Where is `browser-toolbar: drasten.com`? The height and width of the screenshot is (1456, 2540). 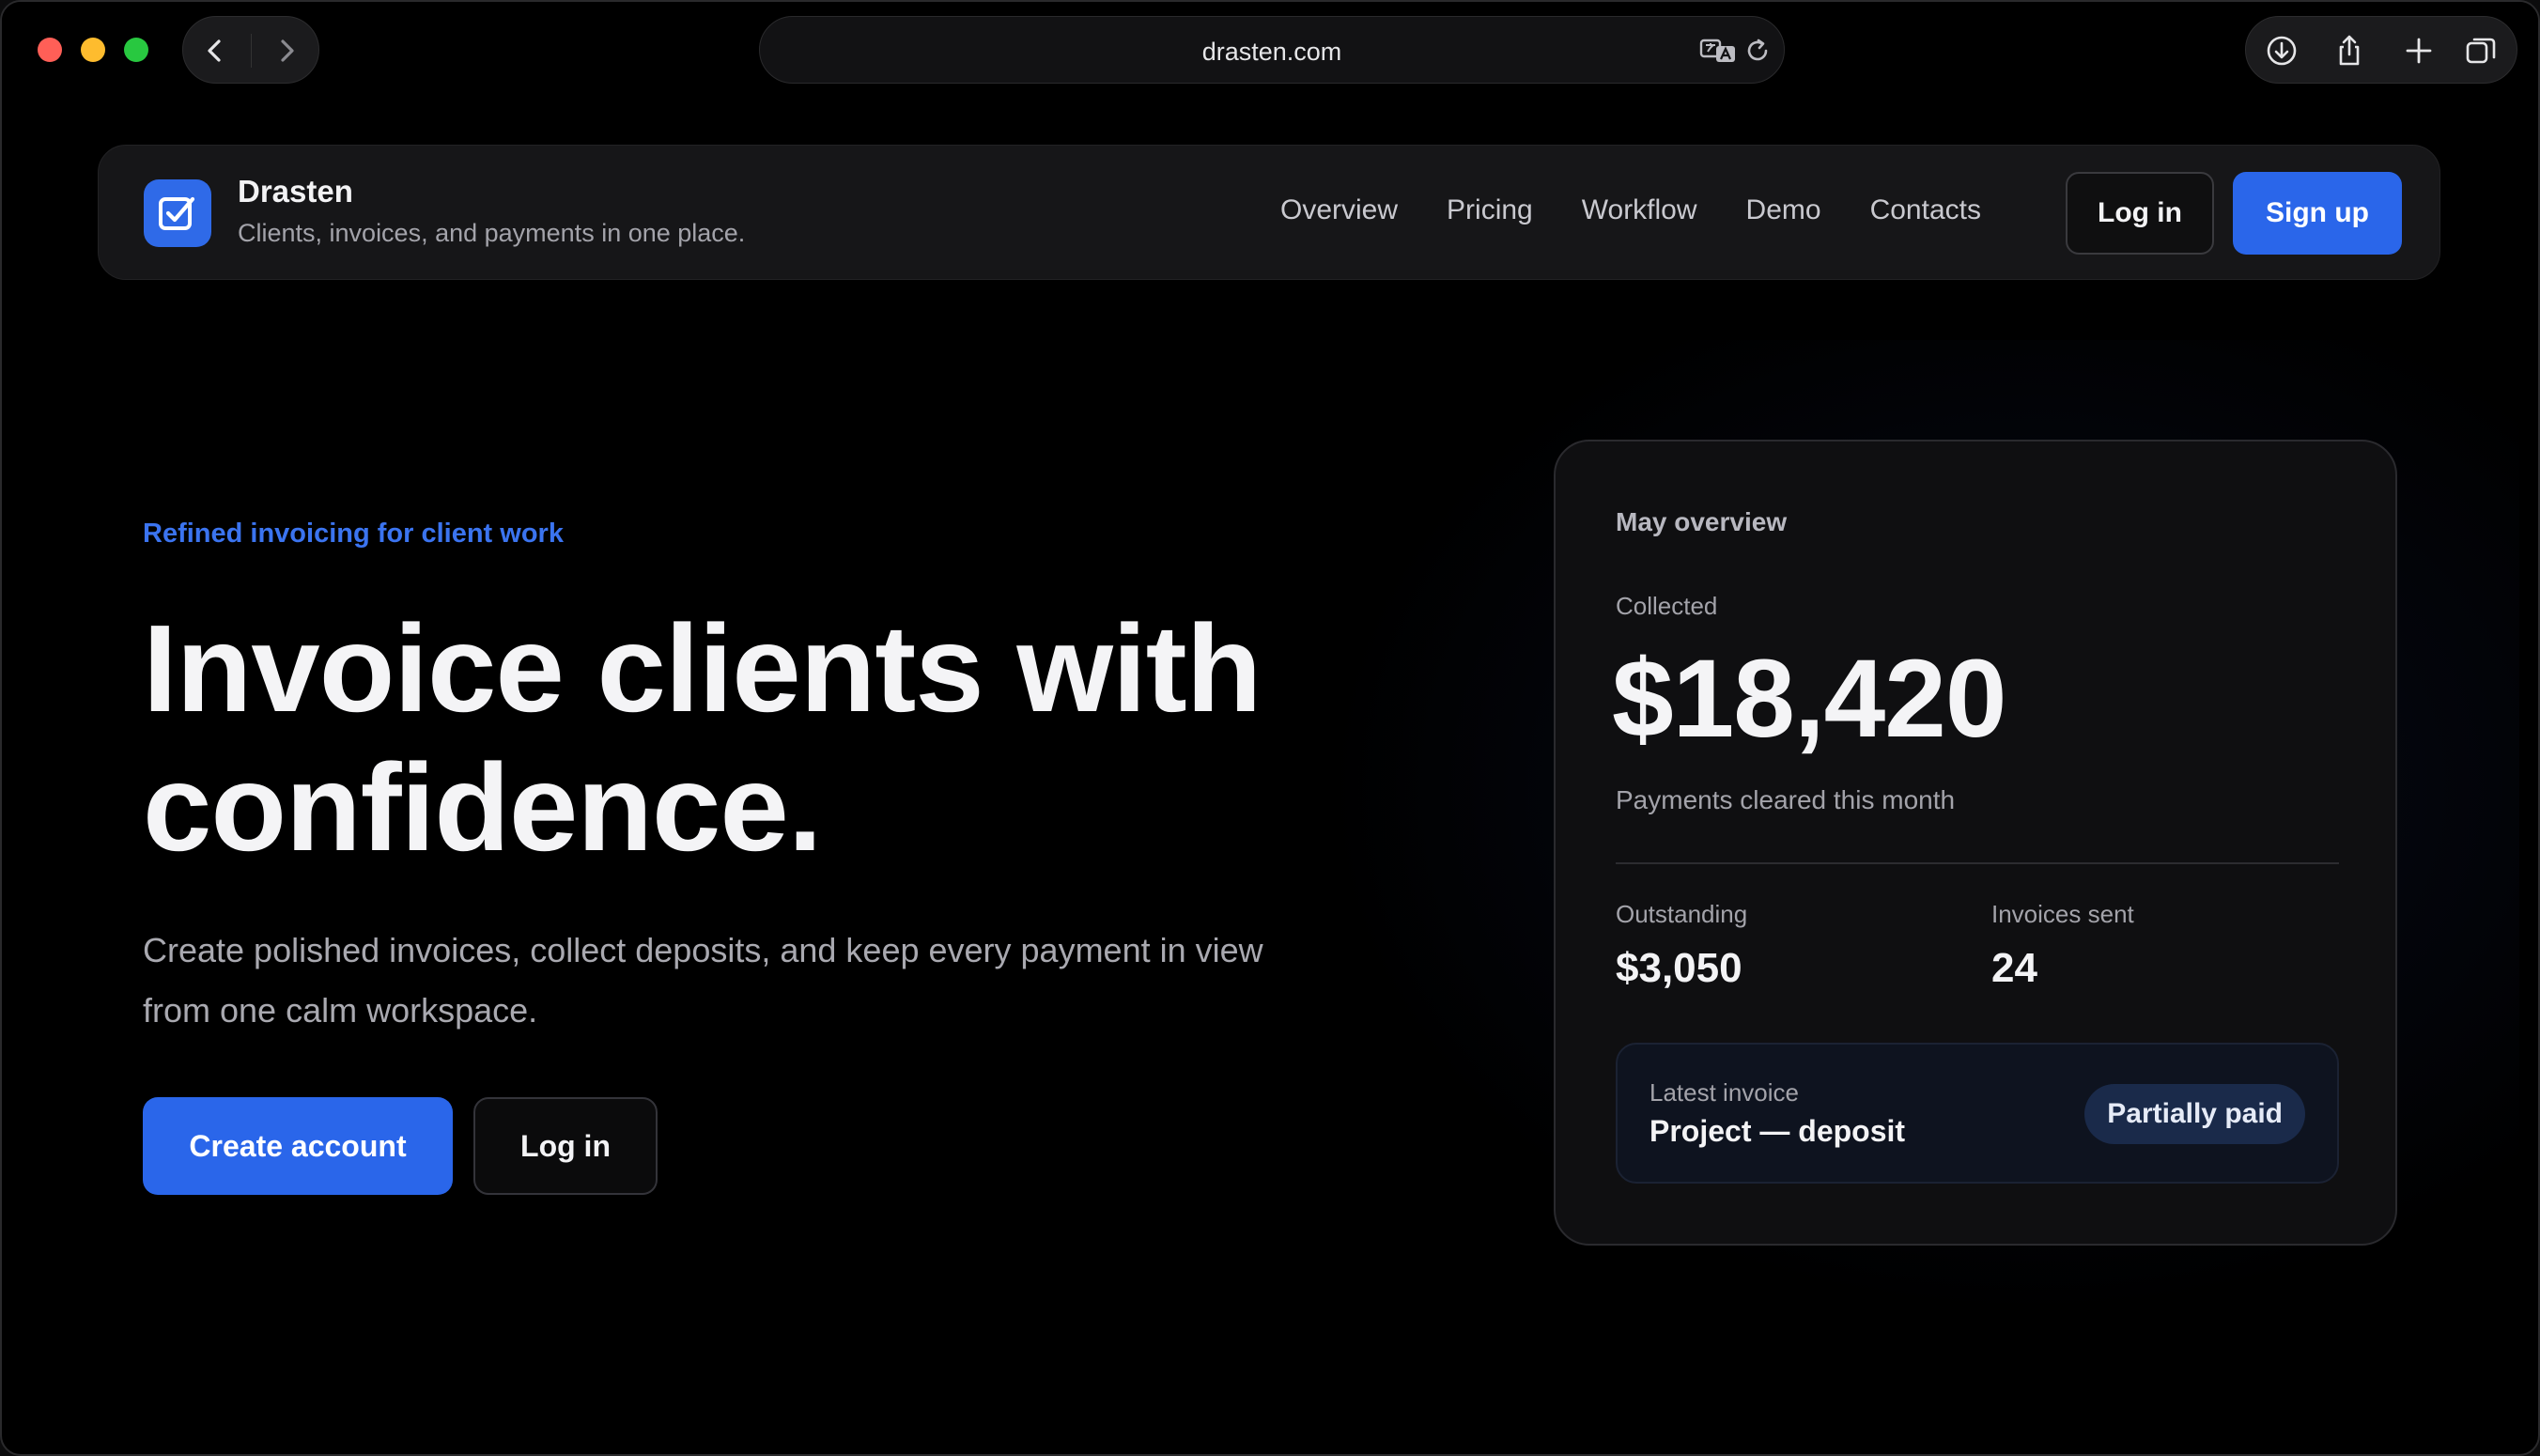
browser-toolbar: drasten.com is located at coordinates (1270, 51).